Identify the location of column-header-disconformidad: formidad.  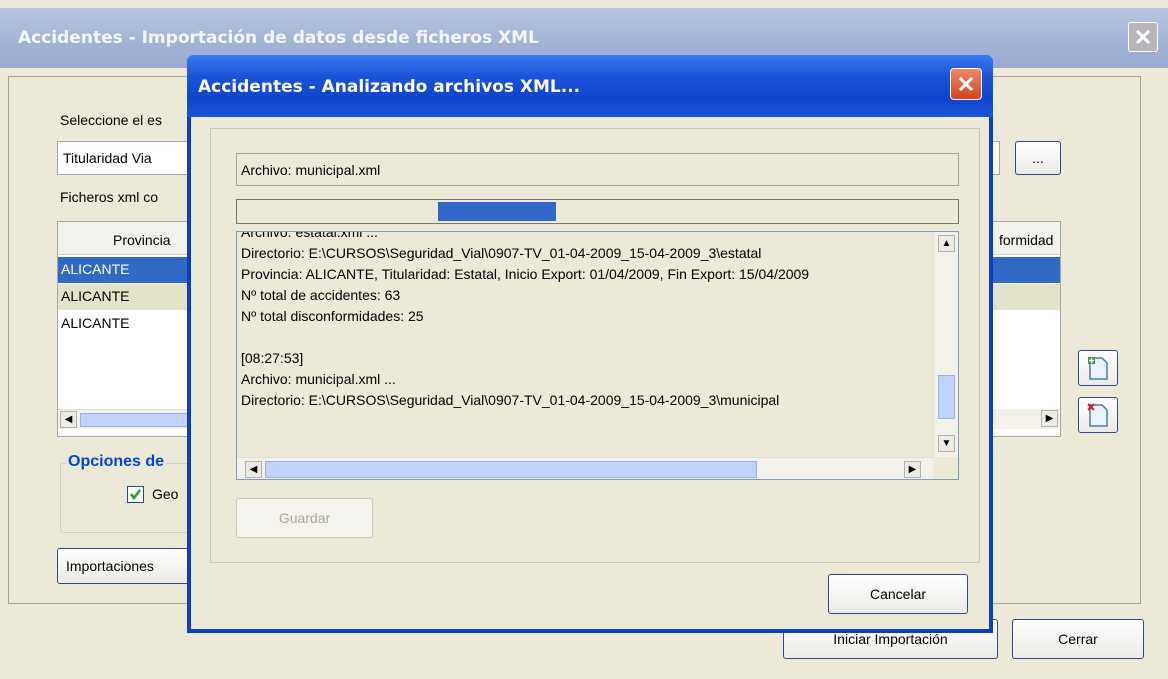
(1026, 240).